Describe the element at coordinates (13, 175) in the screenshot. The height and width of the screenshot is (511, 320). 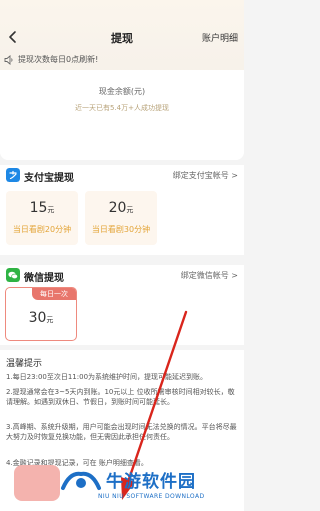
I see `alipay-icon` at that location.